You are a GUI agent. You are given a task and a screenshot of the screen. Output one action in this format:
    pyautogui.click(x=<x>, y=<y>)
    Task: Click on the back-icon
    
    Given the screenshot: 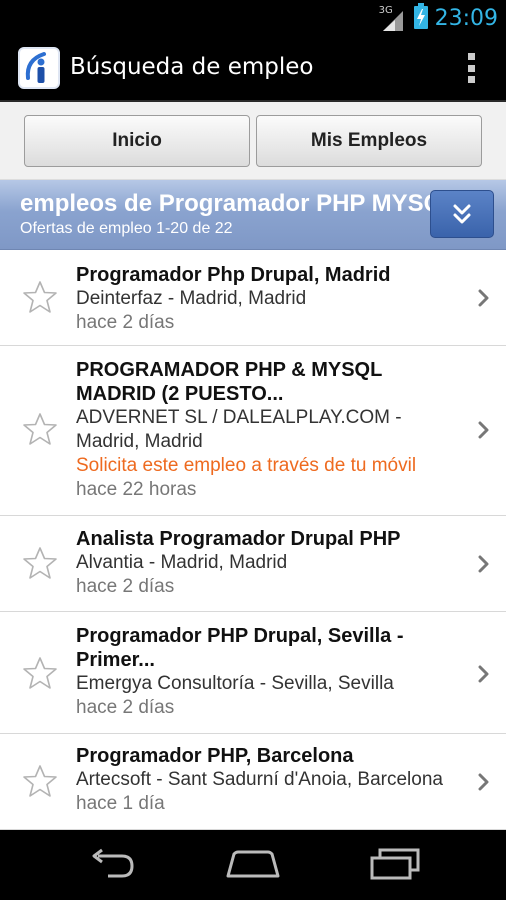 What is the action you would take?
    pyautogui.click(x=112, y=864)
    